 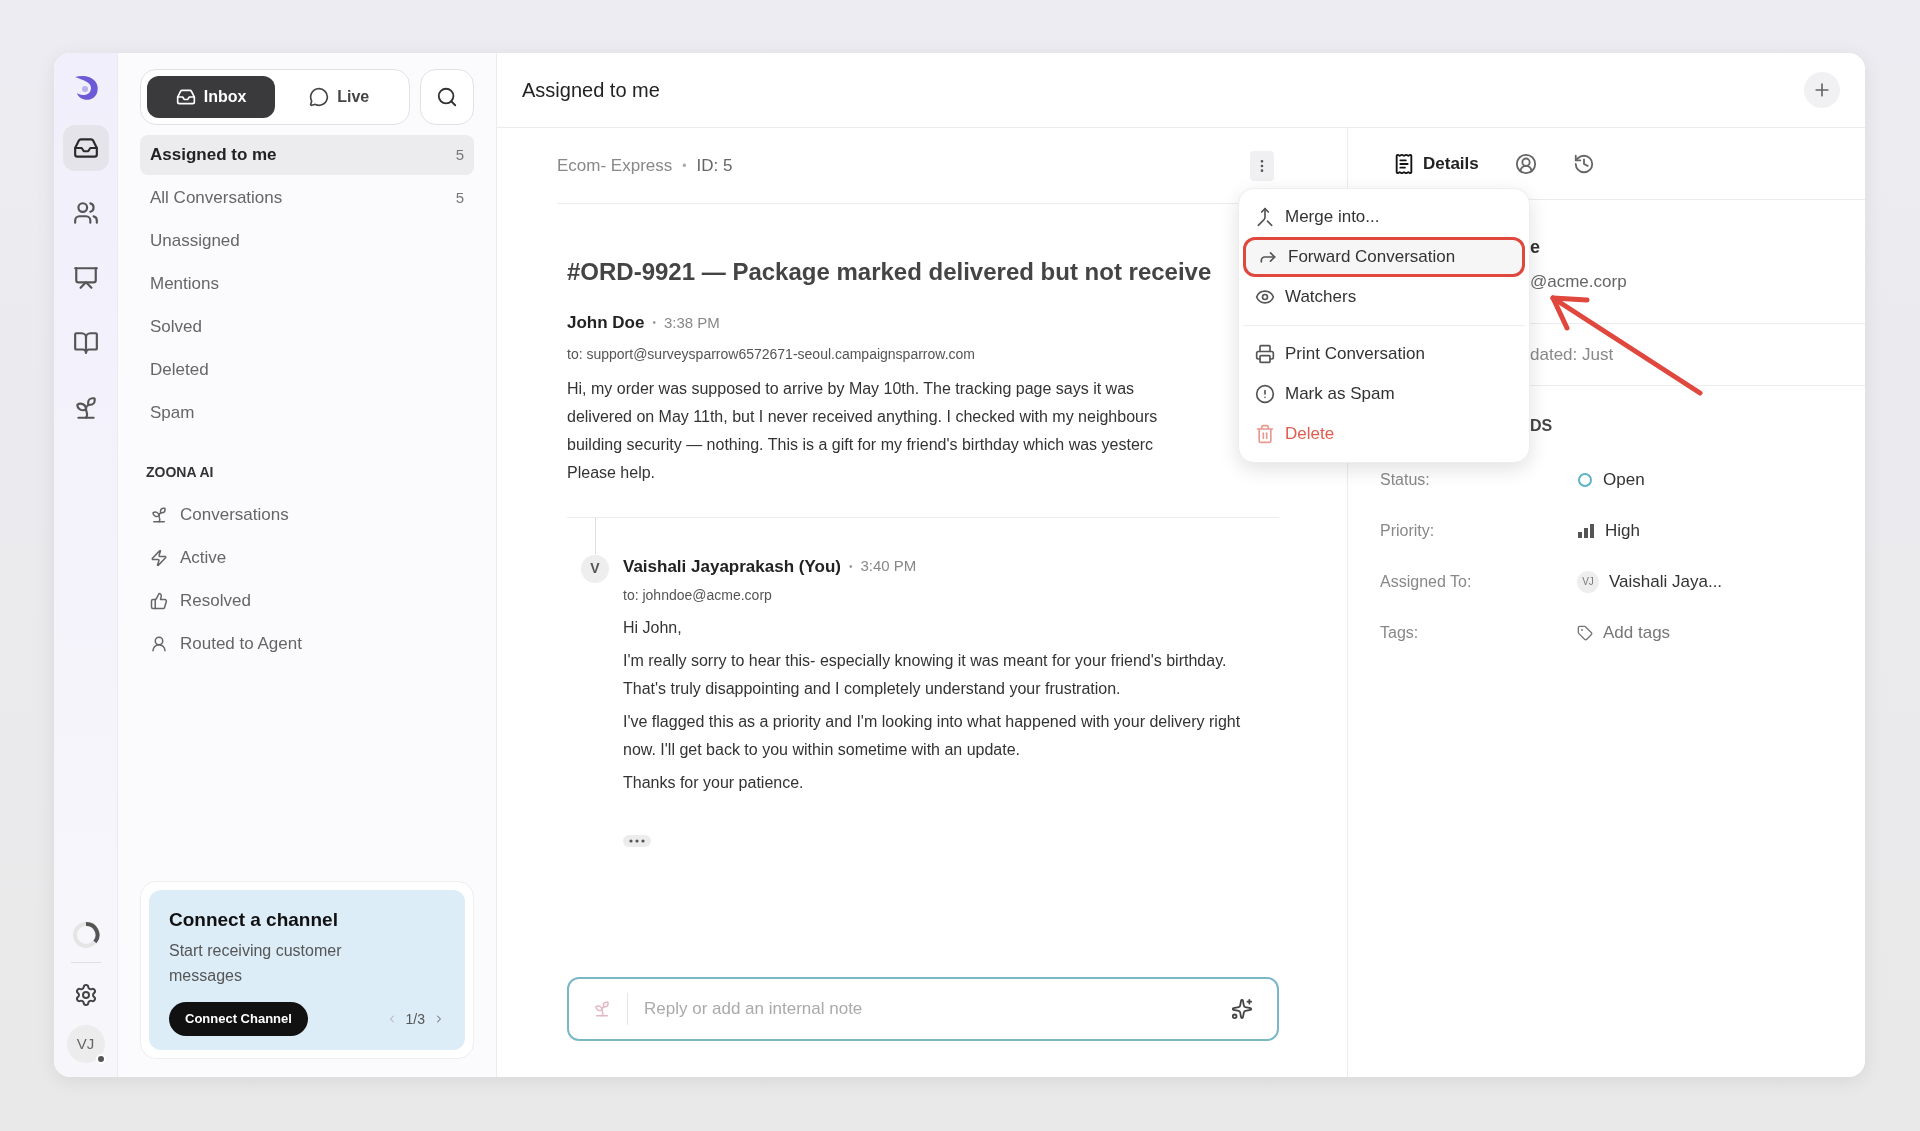 What do you see at coordinates (1408, 530) in the screenshot?
I see `field-label: Priority:` at bounding box center [1408, 530].